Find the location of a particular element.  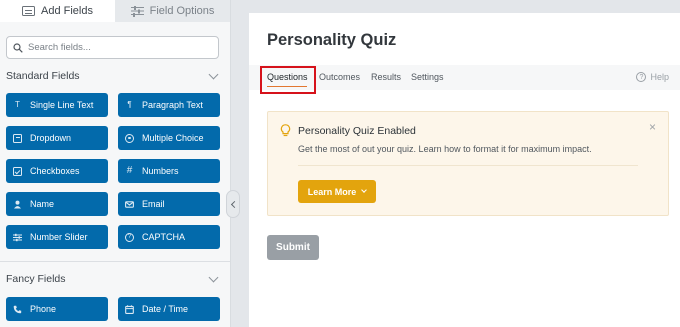

field-paragraph-text: ¶ Paragraph Text is located at coordinates (169, 105).